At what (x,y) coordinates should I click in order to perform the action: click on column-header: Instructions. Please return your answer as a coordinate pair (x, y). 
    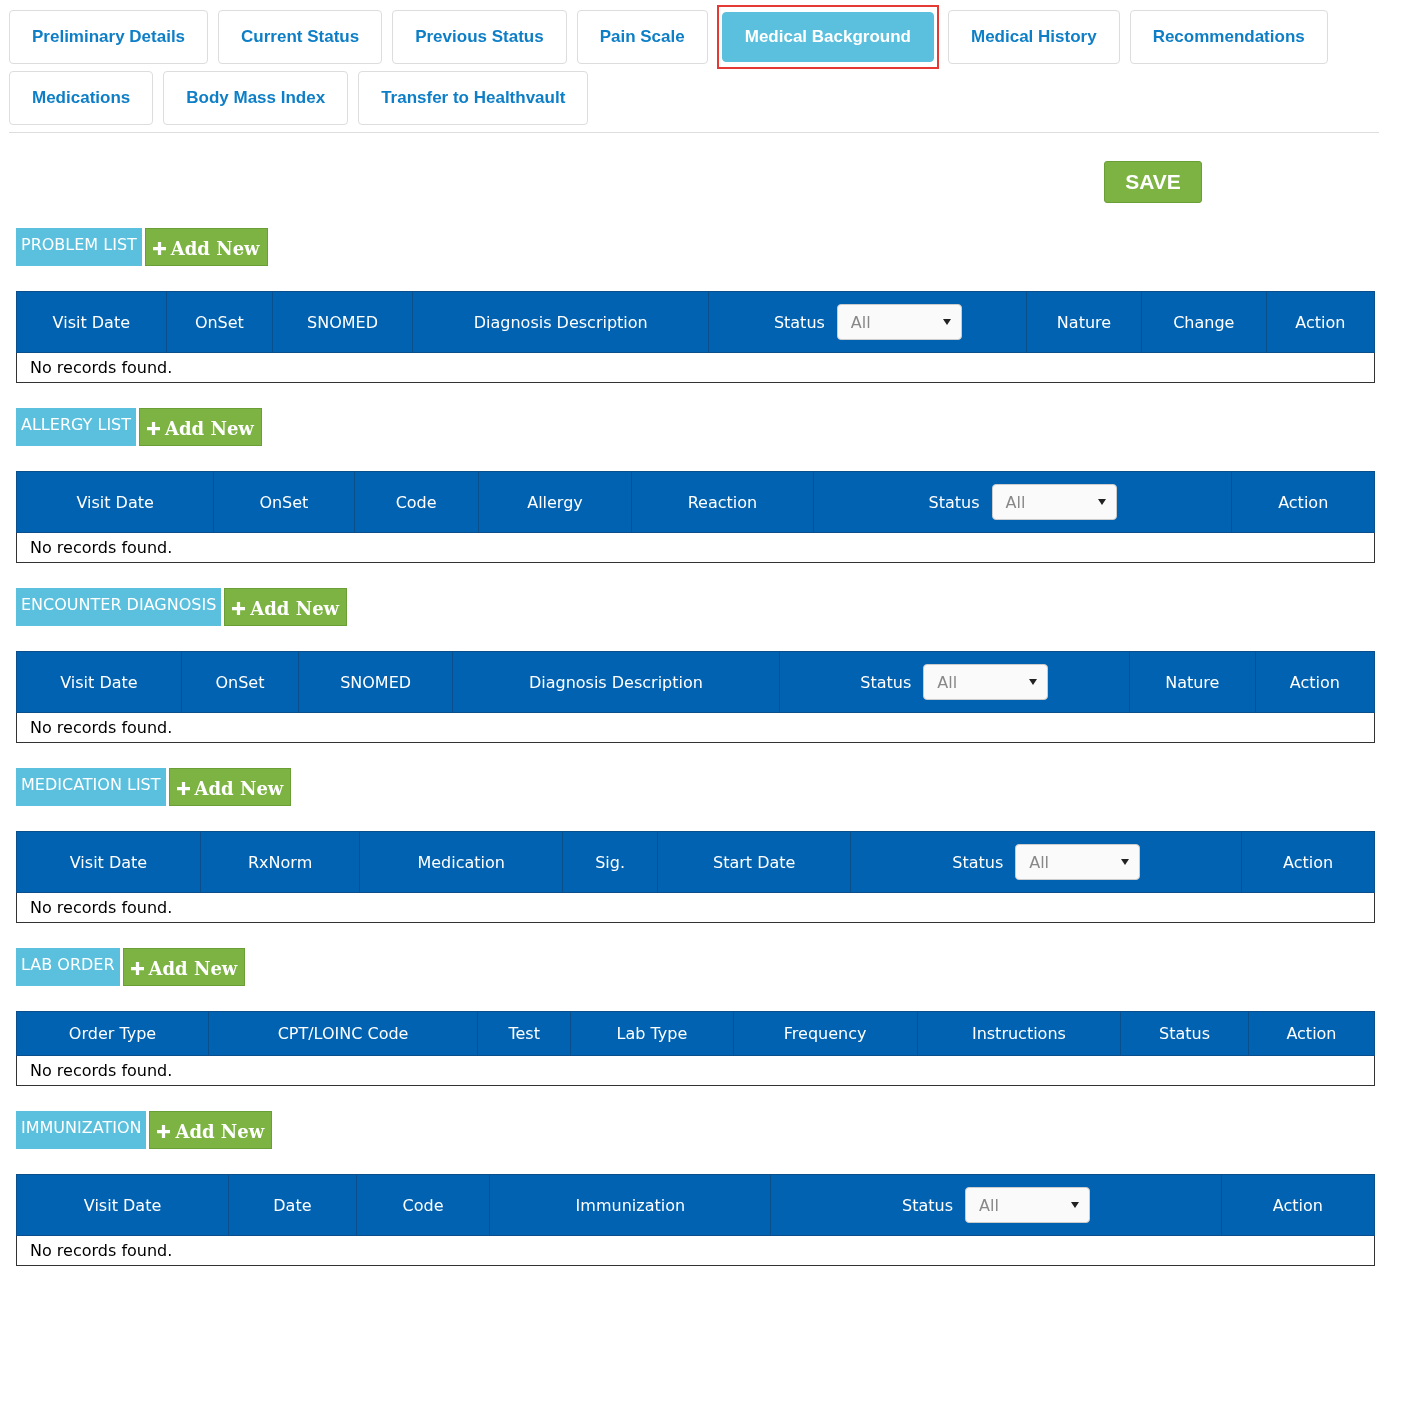
    Looking at the image, I should click on (1019, 1033).